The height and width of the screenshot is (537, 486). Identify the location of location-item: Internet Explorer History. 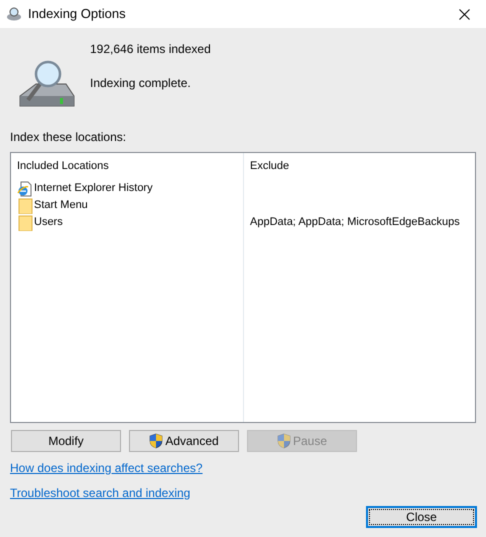
(130, 188).